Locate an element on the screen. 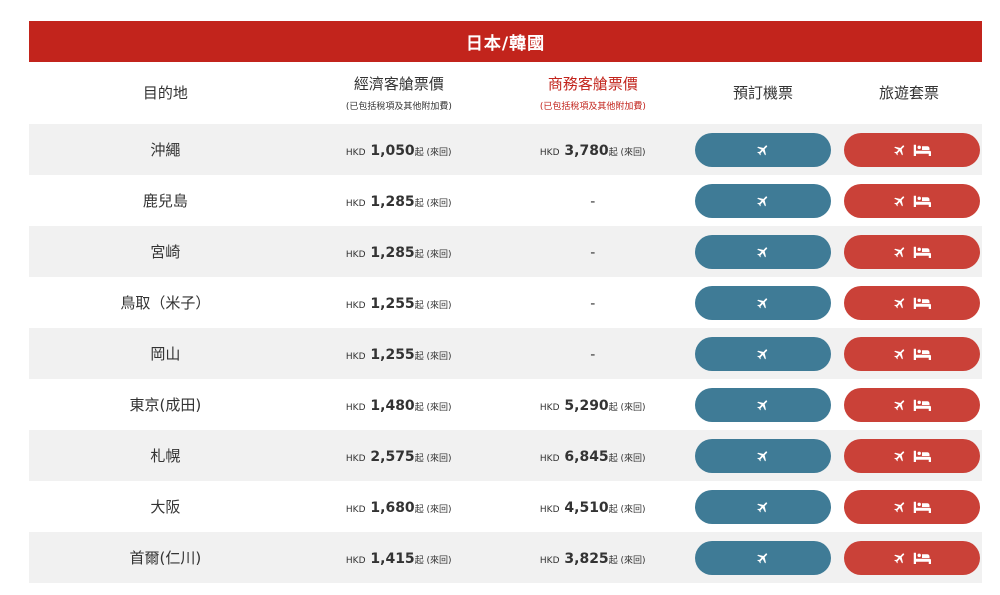  business-fare: HKD 5,290起 (來回) is located at coordinates (592, 406).